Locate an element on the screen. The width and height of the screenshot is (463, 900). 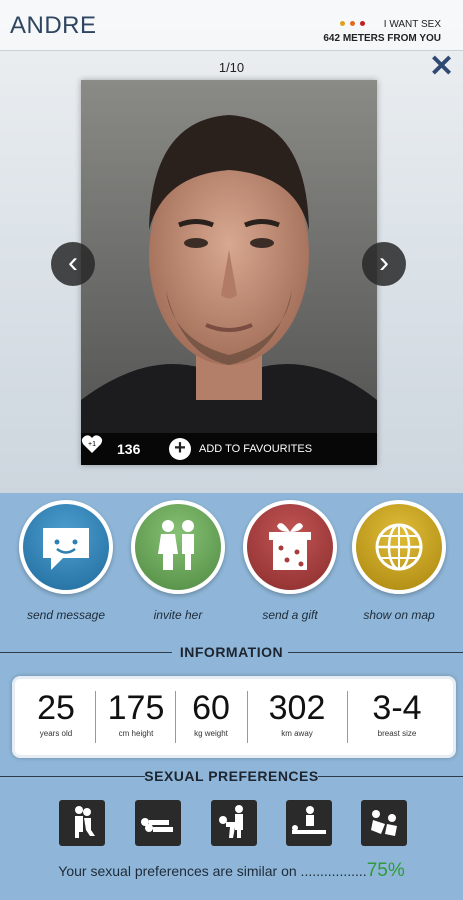
breast-size-stat: 3-4 breast size is located at coordinates (397, 717).